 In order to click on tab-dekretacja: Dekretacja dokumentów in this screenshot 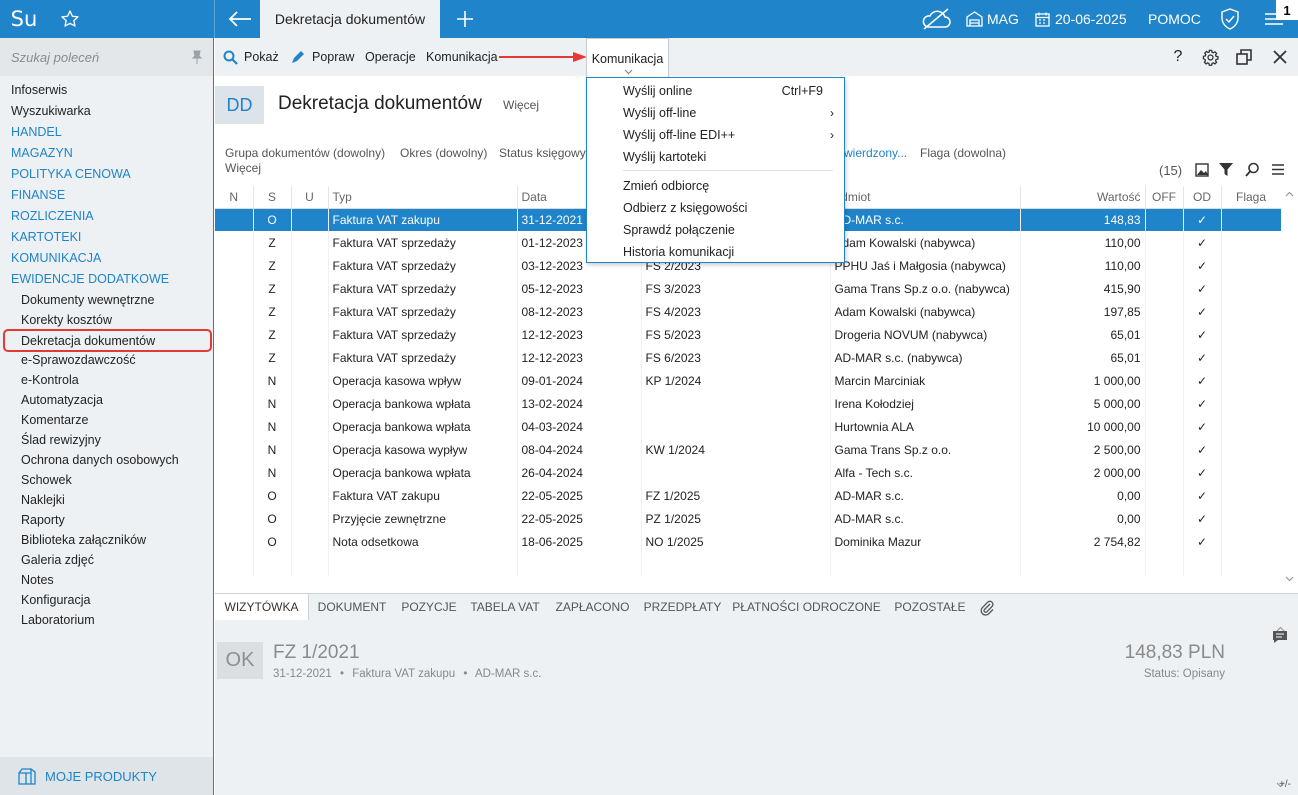, I will do `click(350, 19)`.